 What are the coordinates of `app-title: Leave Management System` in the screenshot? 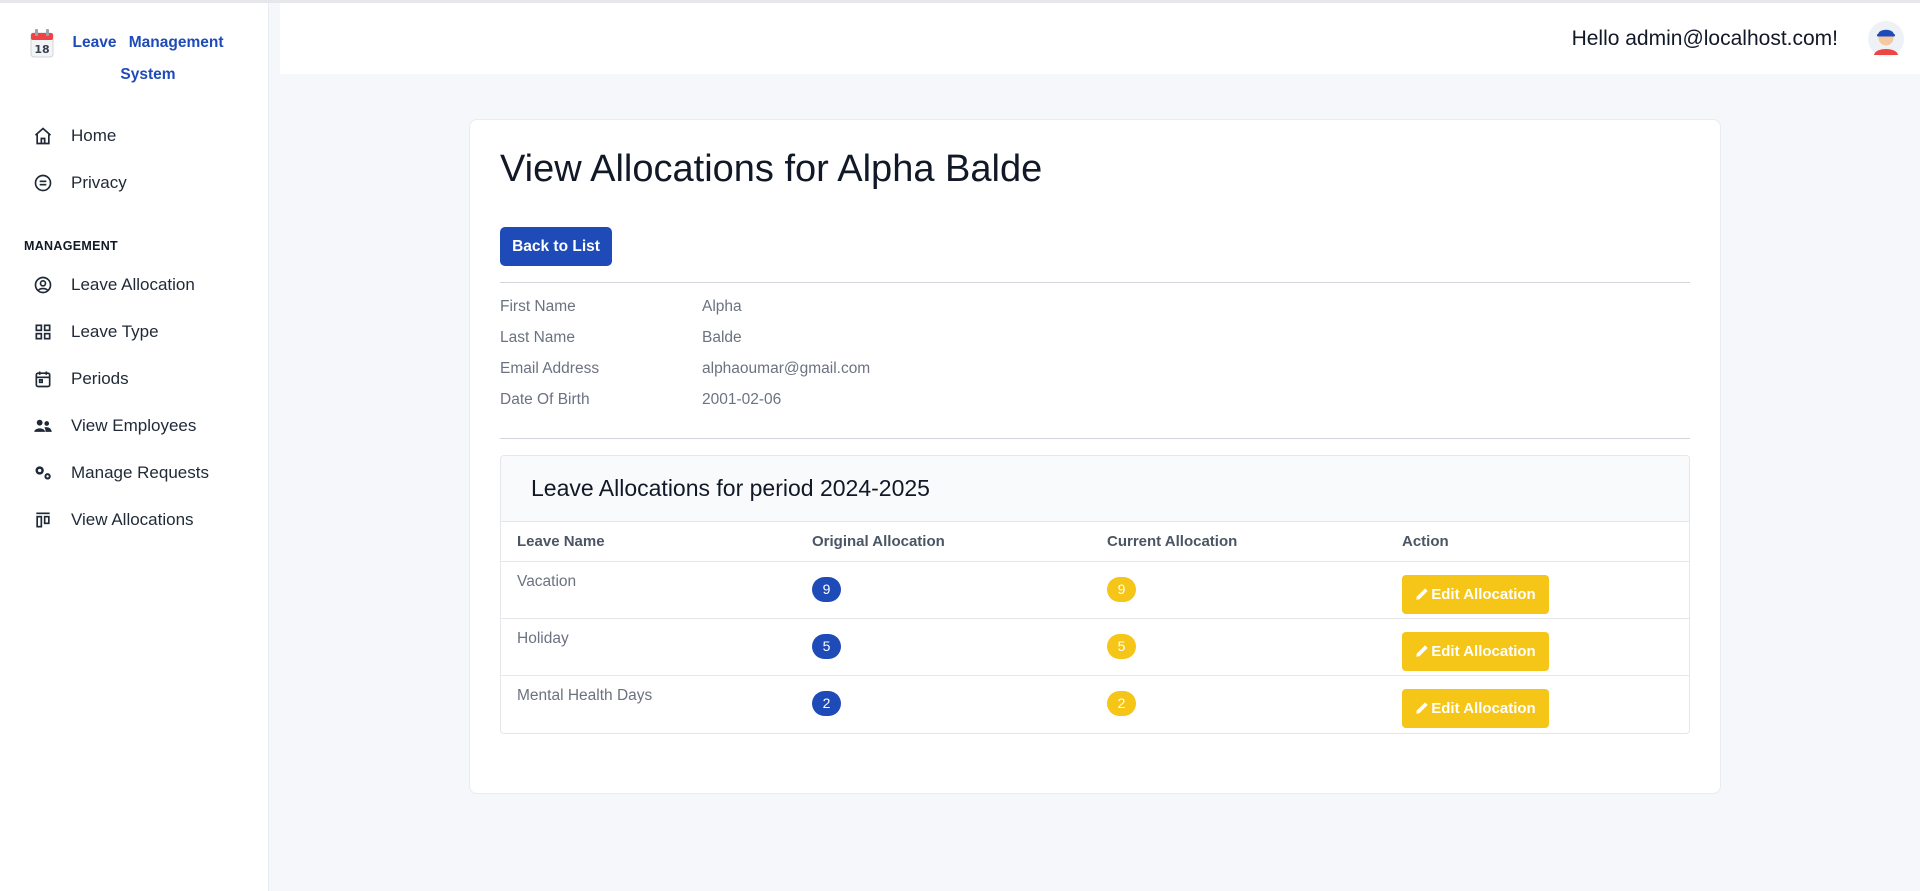 It's located at (148, 59).